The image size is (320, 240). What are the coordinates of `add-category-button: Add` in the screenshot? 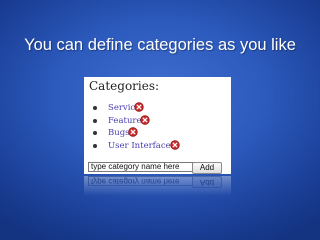 It's located at (207, 168).